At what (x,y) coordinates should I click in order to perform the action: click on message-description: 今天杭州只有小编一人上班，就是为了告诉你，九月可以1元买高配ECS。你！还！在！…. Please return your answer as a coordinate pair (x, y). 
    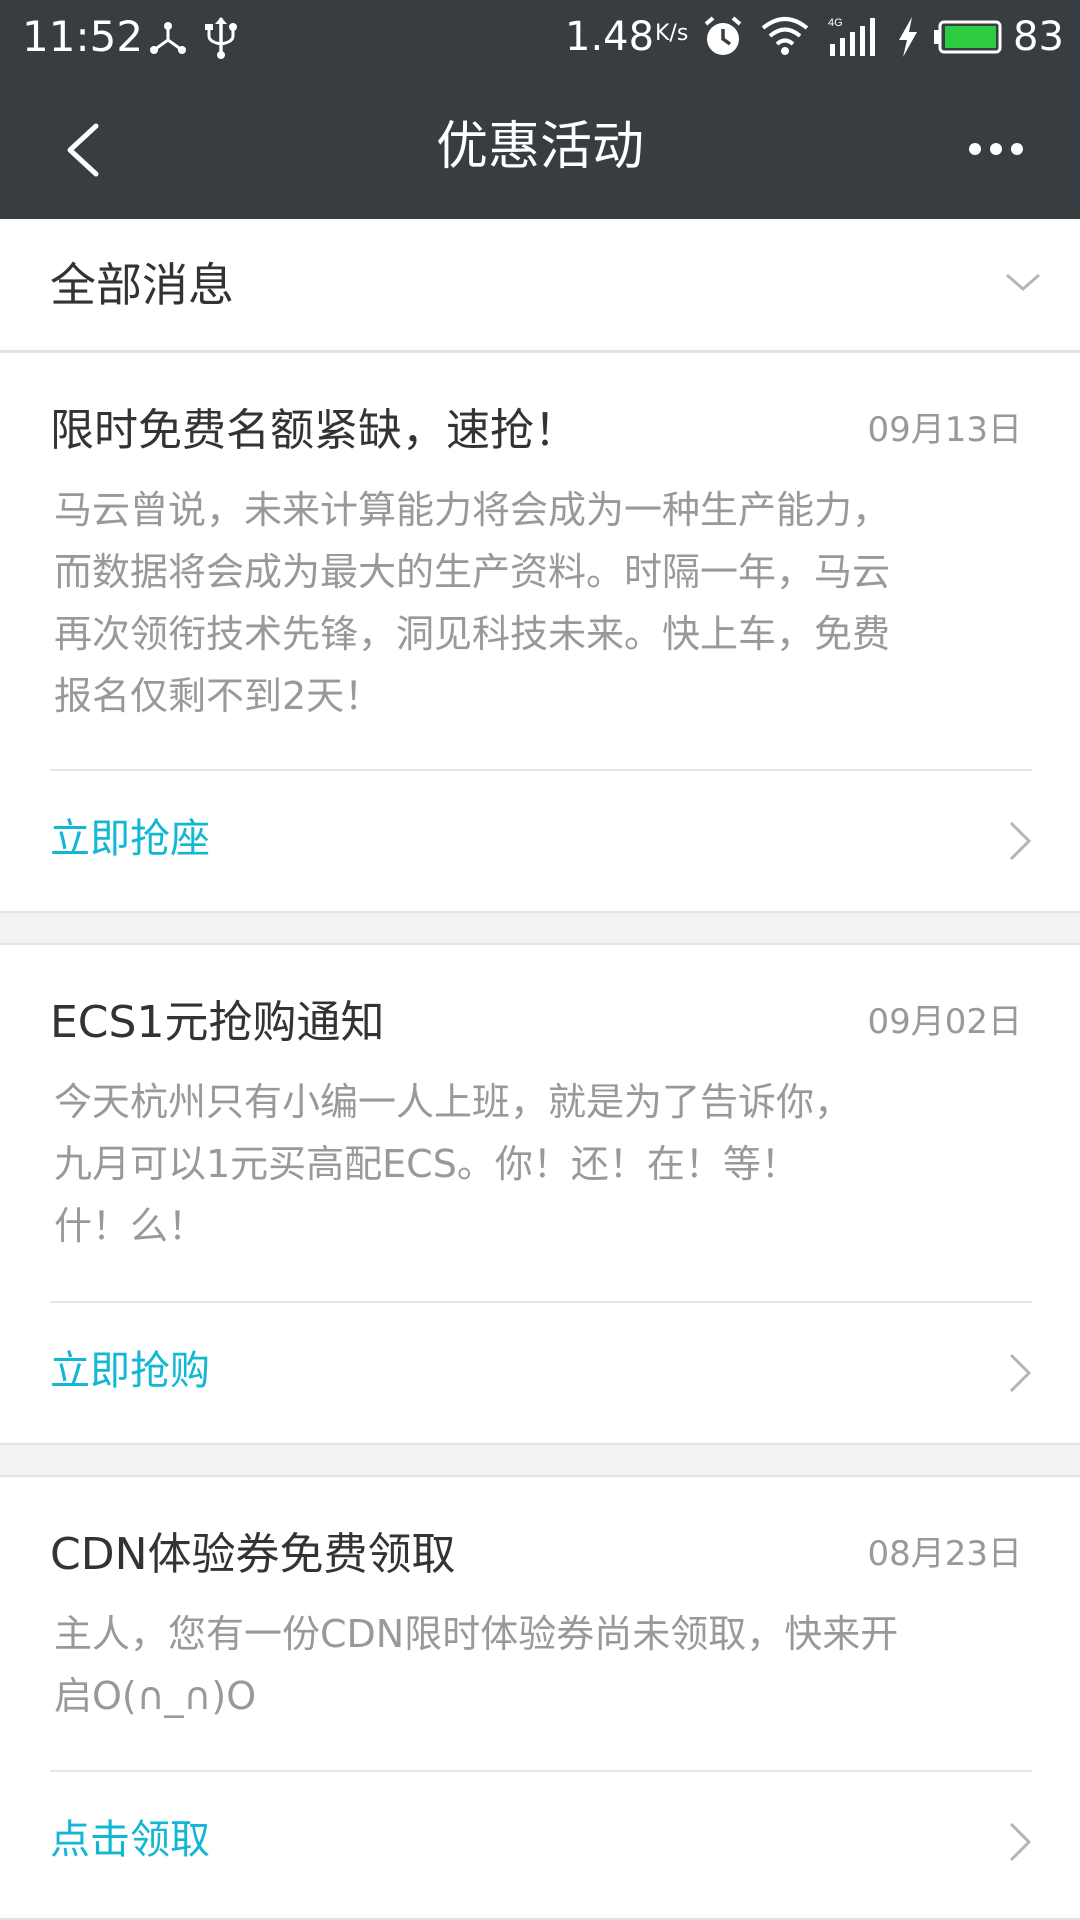
    Looking at the image, I should click on (453, 1164).